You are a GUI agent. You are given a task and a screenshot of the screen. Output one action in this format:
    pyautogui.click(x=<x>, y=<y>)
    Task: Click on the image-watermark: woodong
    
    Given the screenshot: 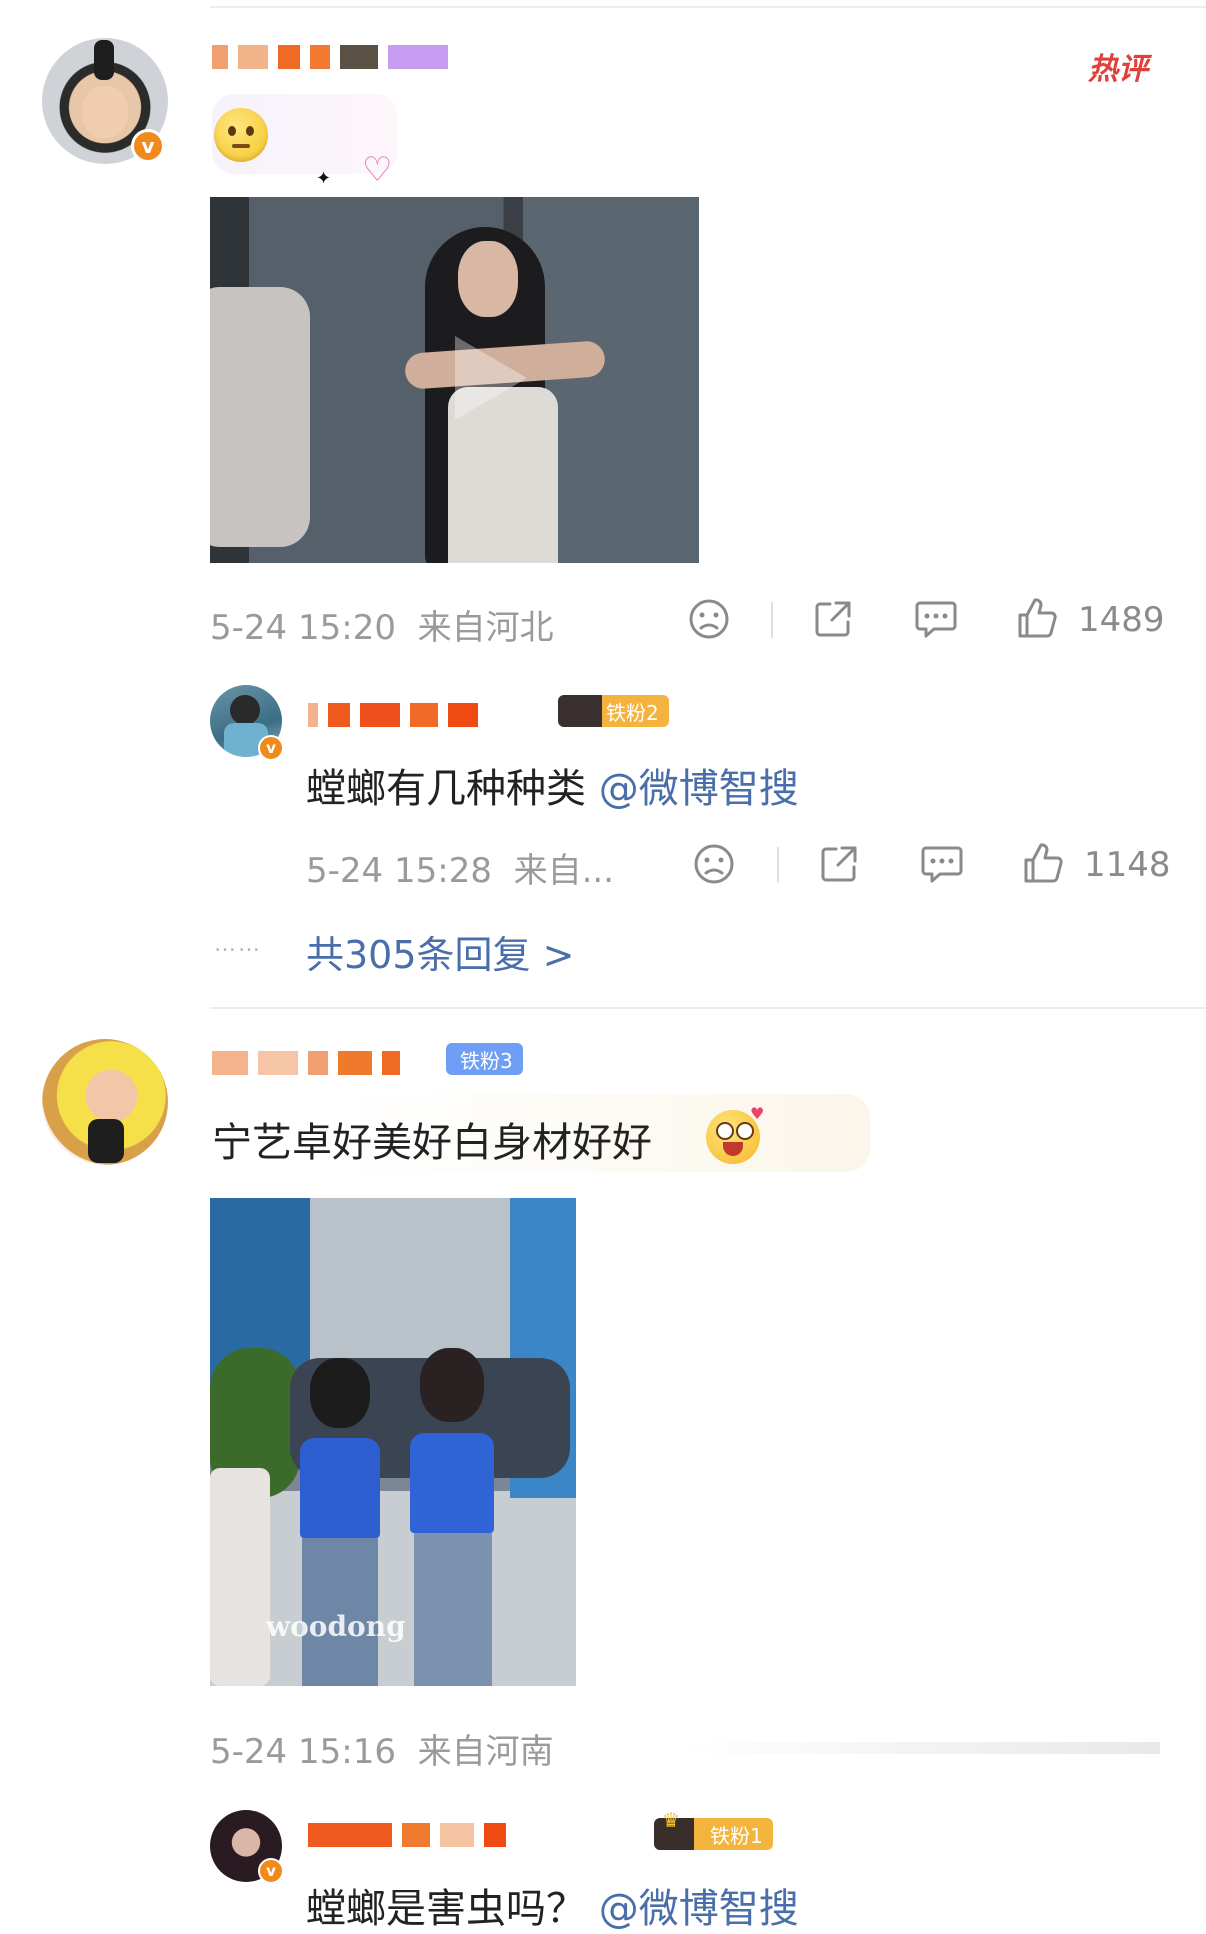 What is the action you would take?
    pyautogui.click(x=336, y=1626)
    